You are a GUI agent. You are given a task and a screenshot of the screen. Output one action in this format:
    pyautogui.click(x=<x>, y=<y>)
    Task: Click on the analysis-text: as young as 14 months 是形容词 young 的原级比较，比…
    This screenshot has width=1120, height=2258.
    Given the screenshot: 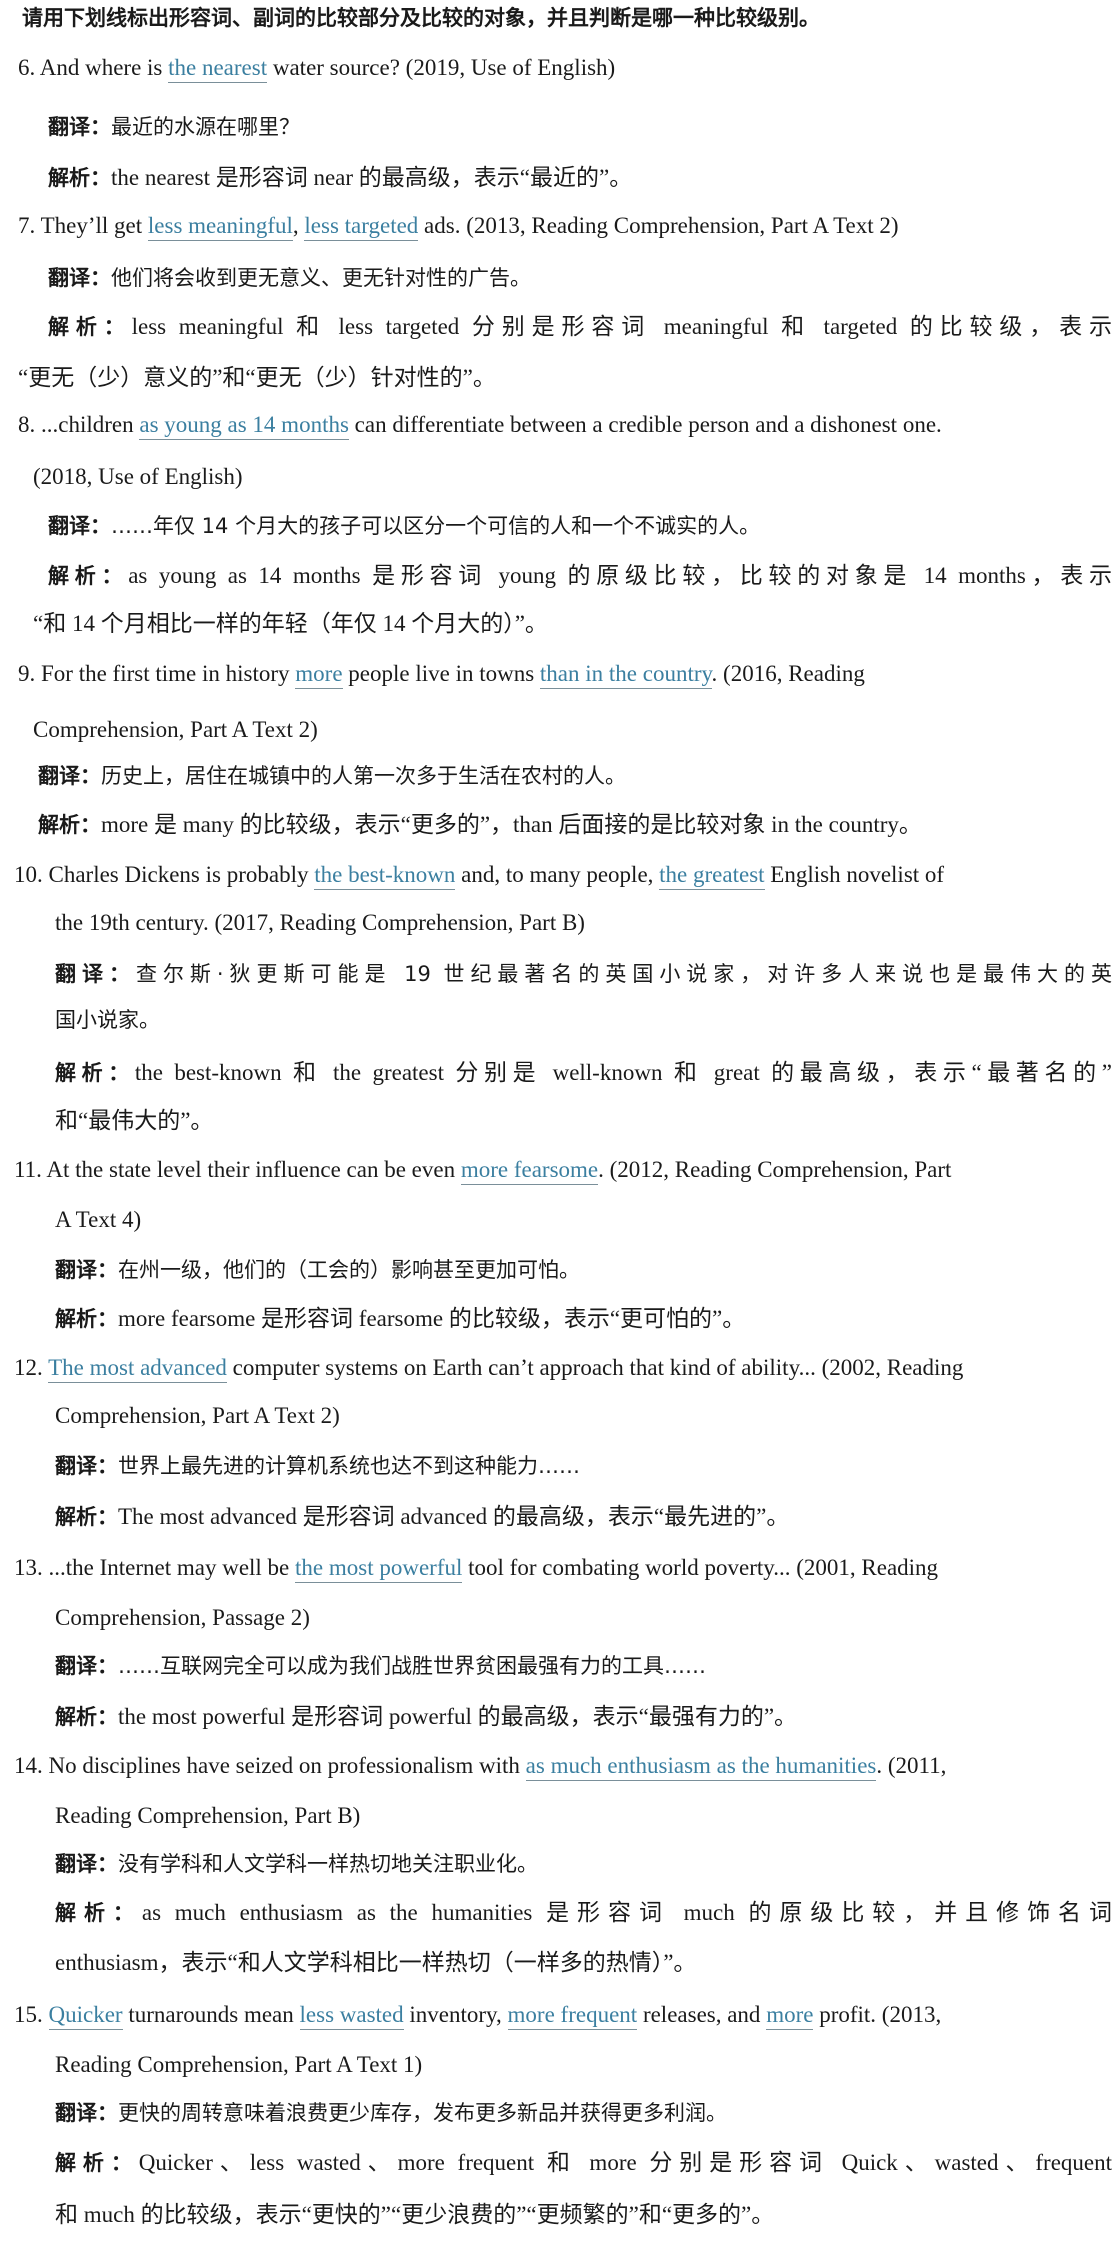 What is the action you would take?
    pyautogui.click(x=620, y=575)
    